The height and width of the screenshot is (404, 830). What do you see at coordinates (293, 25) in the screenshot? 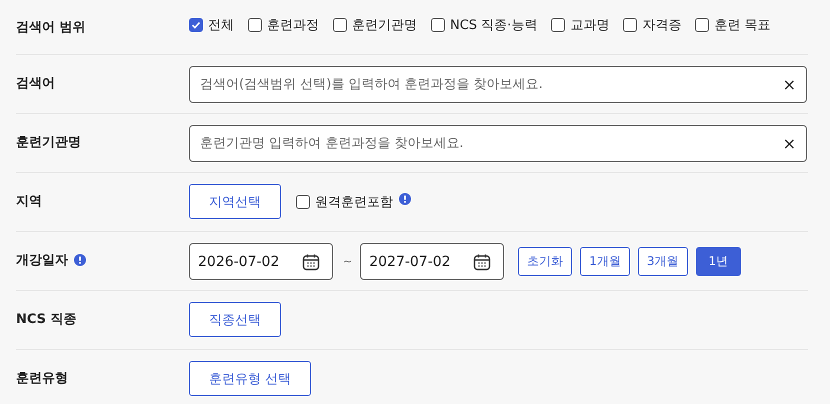
I see `checkbox-label: 훈련과정` at bounding box center [293, 25].